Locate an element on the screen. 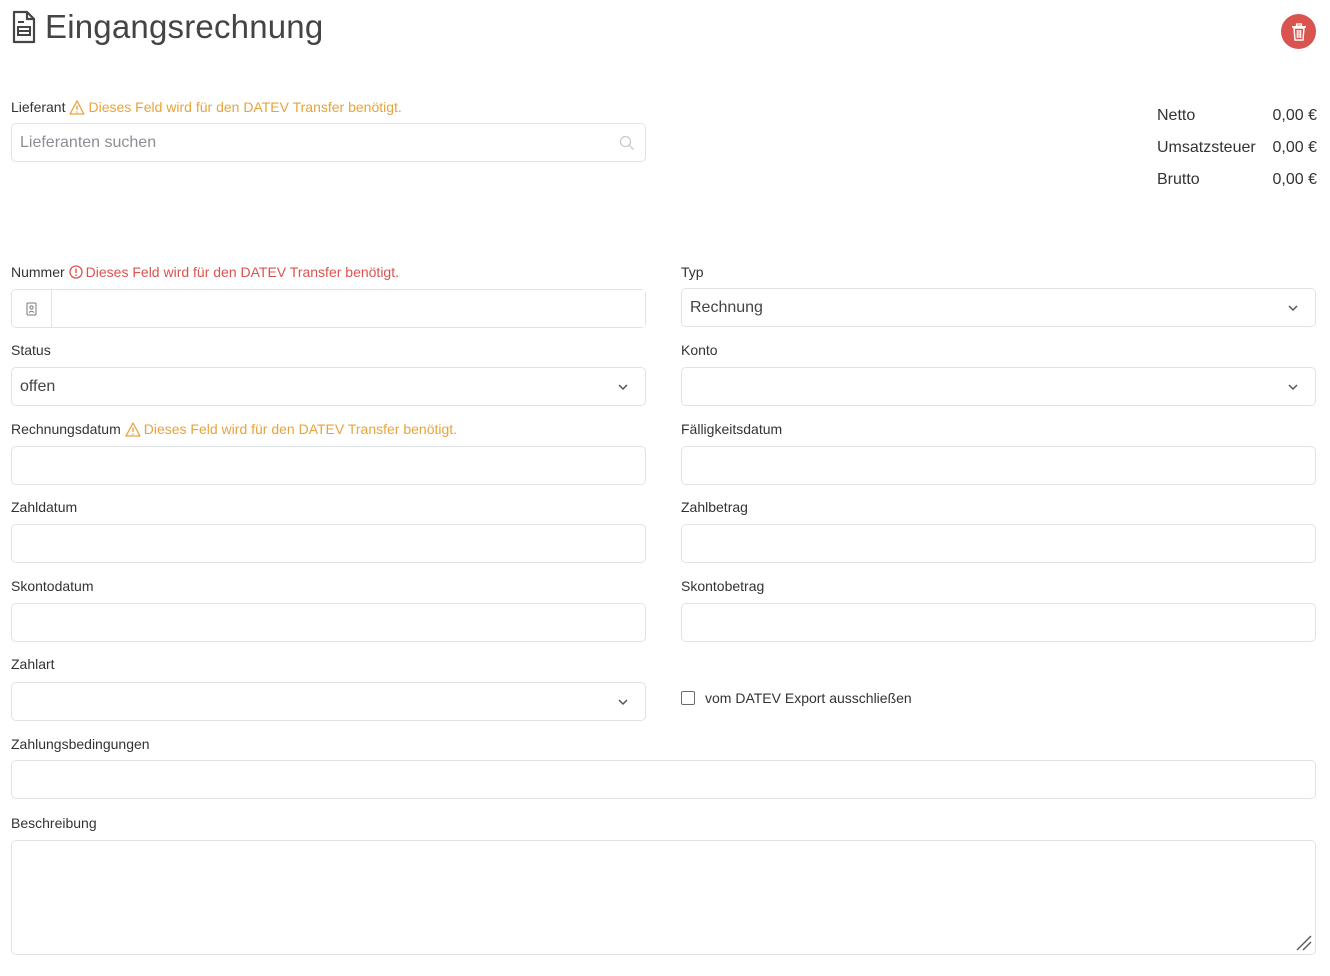  status-select: offen is located at coordinates (328, 386).